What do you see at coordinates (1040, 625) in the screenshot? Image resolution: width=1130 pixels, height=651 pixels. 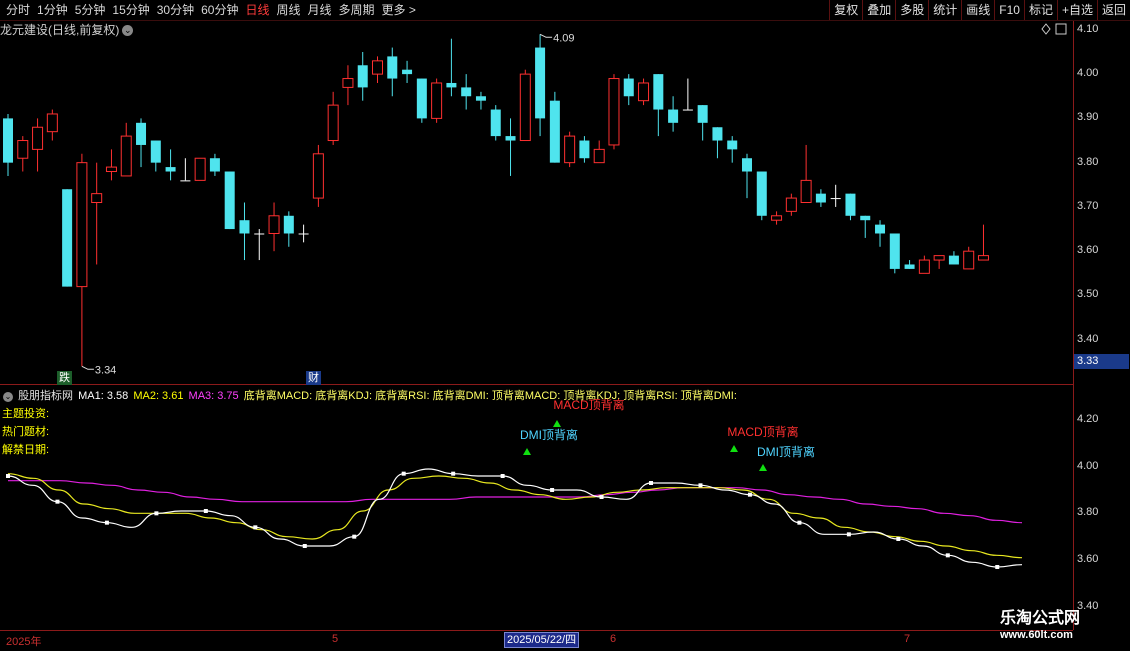 I see `watermark: 乐淘公式网 www.60lt.com` at bounding box center [1040, 625].